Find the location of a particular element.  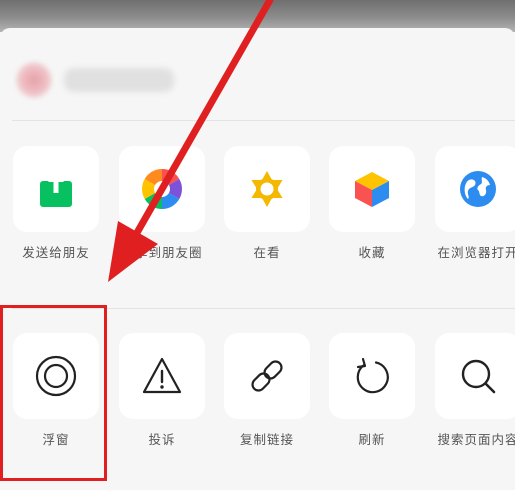

wow-label: 在看 is located at coordinates (267, 252).